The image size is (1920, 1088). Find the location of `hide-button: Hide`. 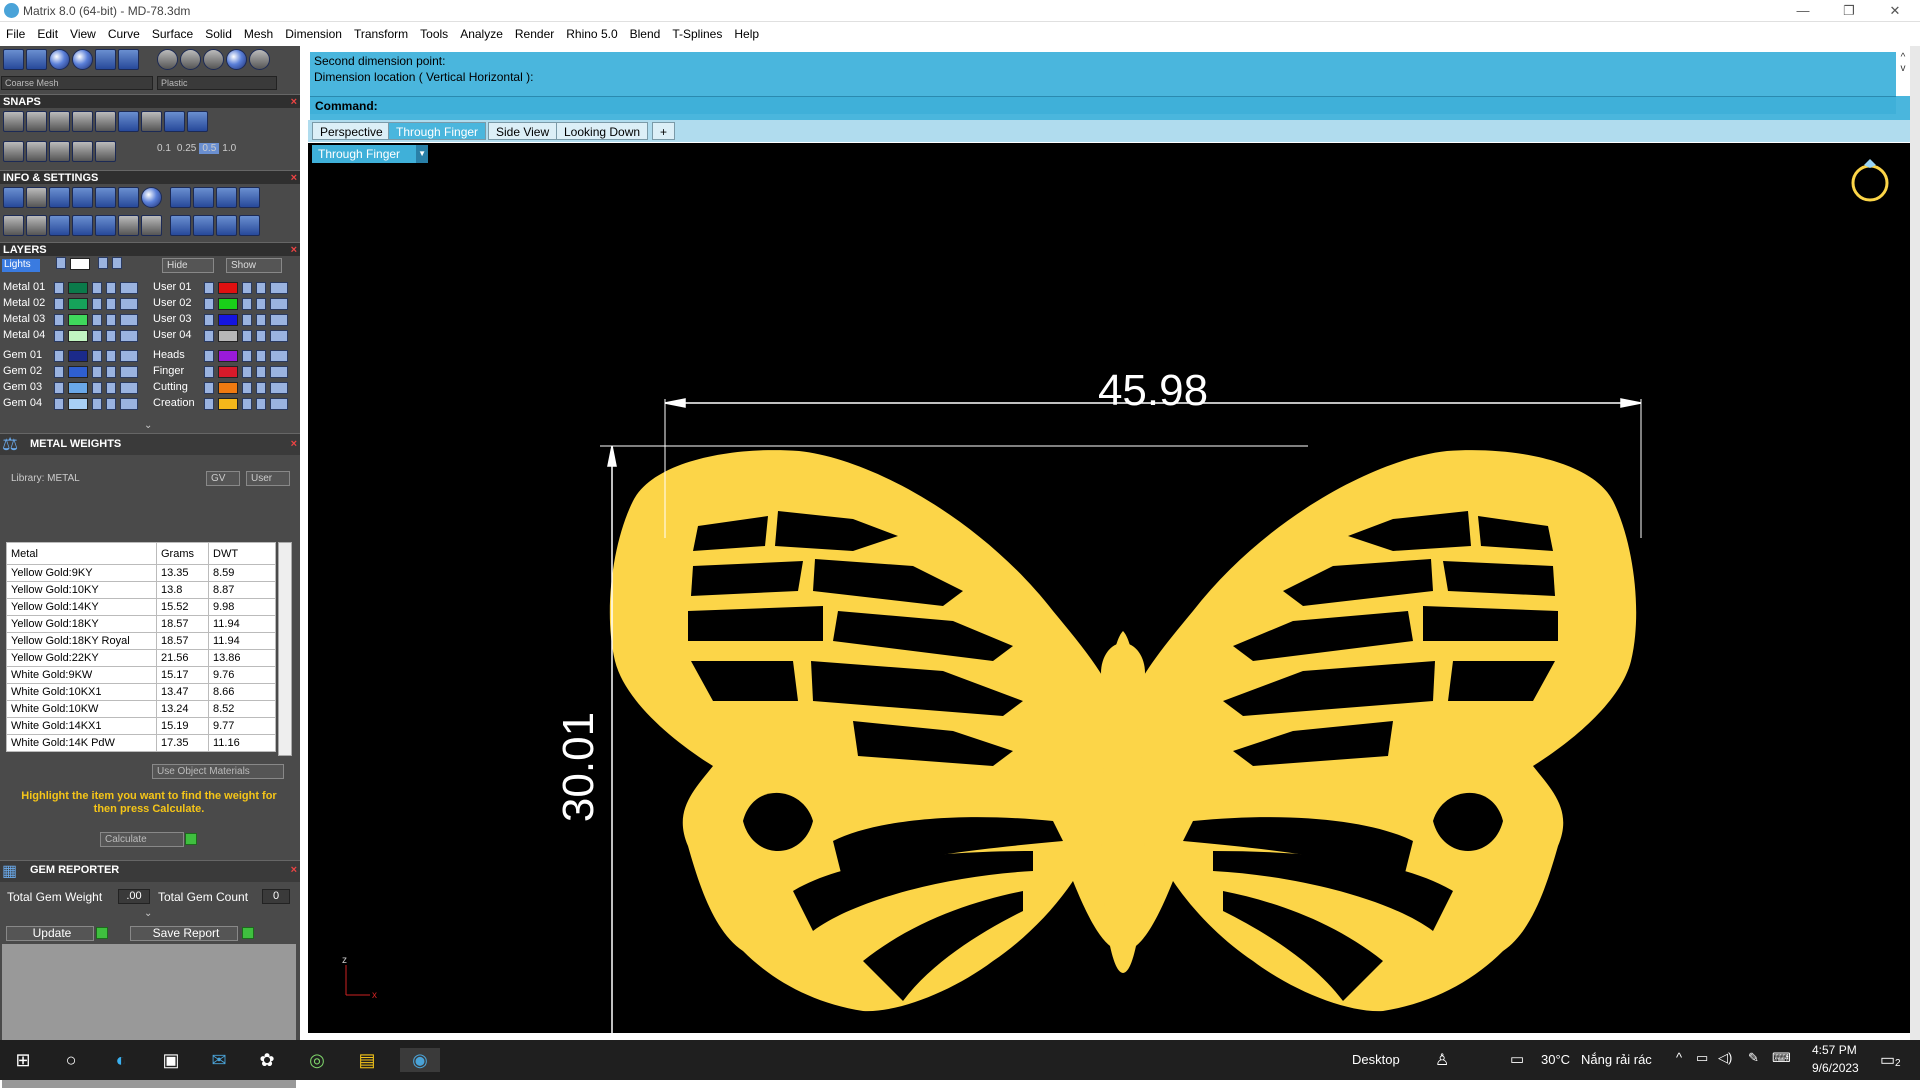

hide-button: Hide is located at coordinates (188, 265).